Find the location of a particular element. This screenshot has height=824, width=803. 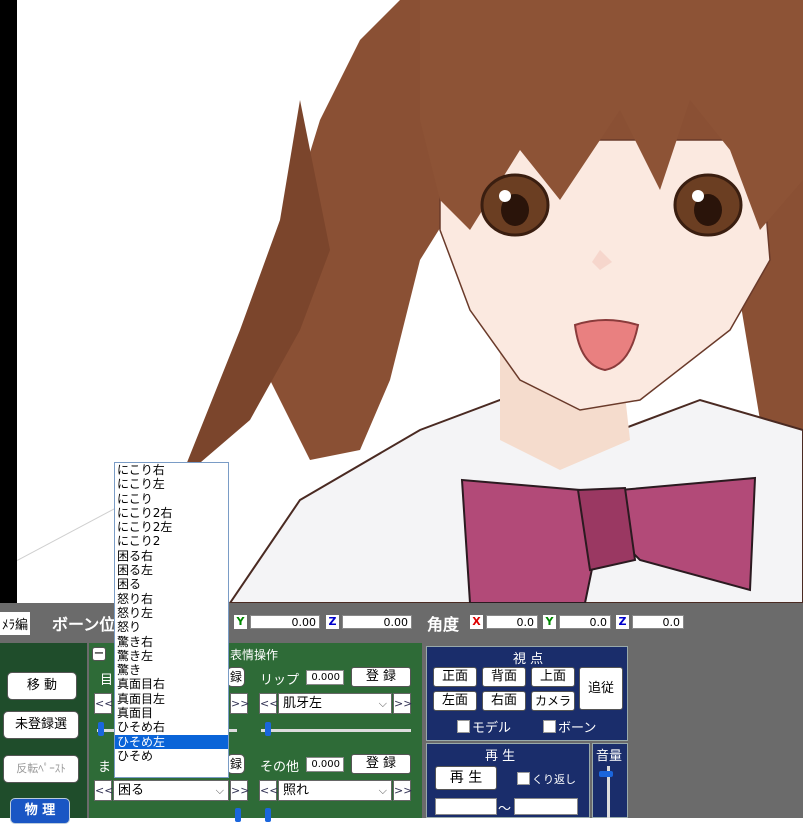

other-prev-button: << is located at coordinates (268, 790).